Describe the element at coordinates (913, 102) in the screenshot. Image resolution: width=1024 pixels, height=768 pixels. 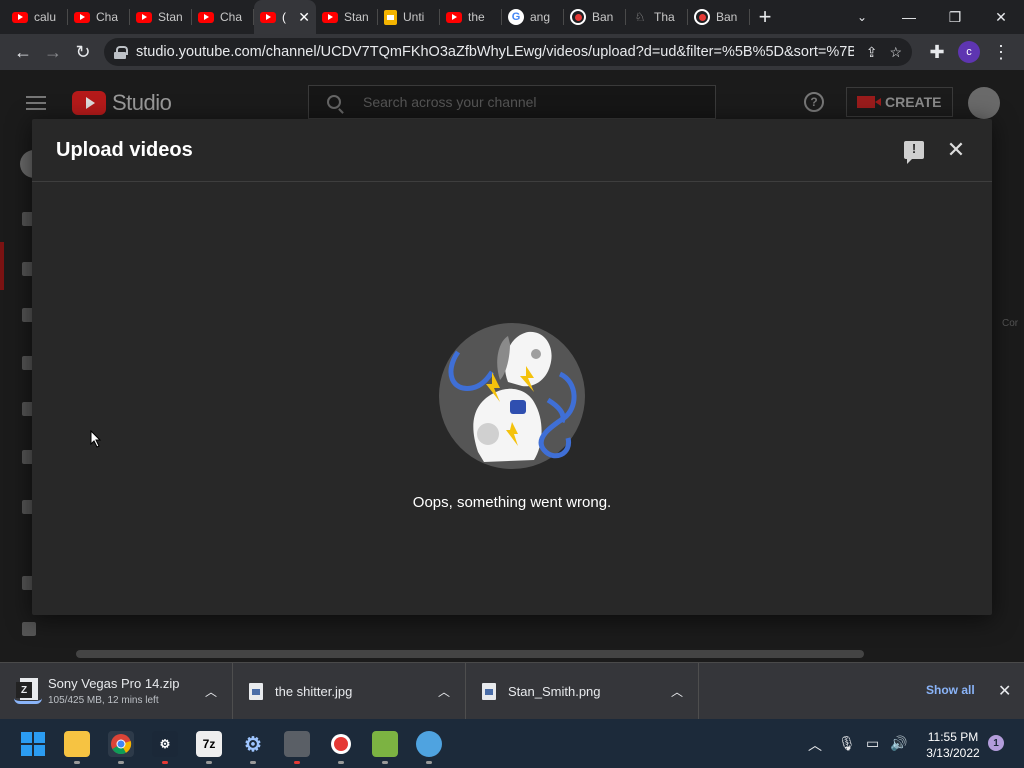
I see `create-label: CREATE` at that location.